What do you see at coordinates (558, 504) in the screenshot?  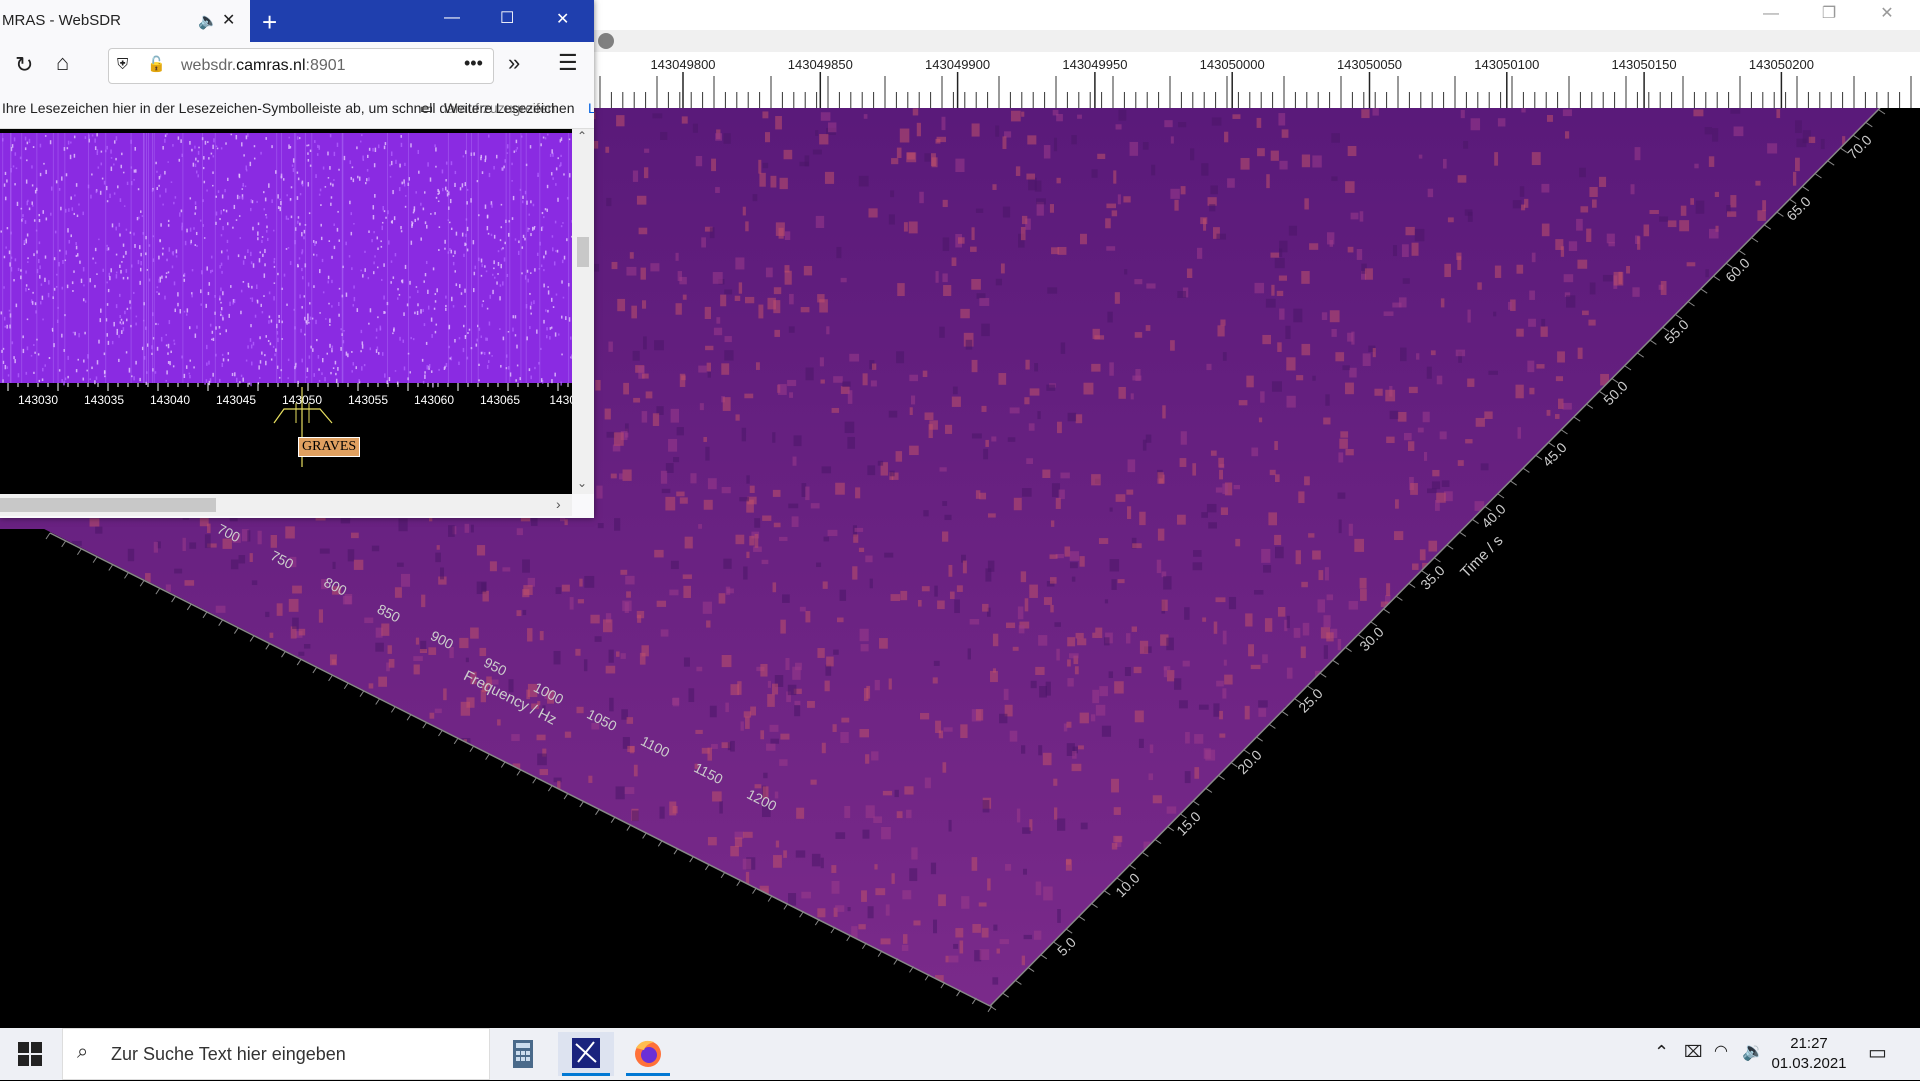 I see `scroll-right-icon: ›` at bounding box center [558, 504].